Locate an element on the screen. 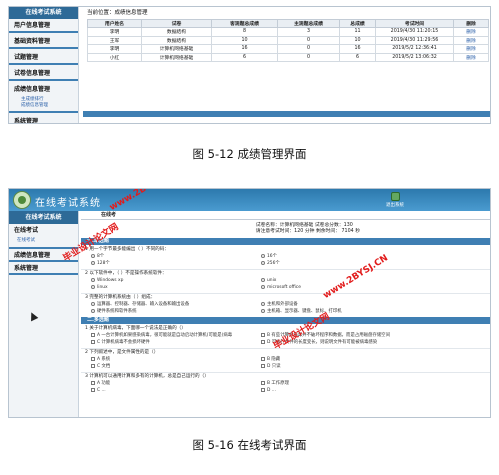 This screenshot has height=475, width=499. sidebar-item-grades: 成绩信息管理 is located at coordinates (43, 90).